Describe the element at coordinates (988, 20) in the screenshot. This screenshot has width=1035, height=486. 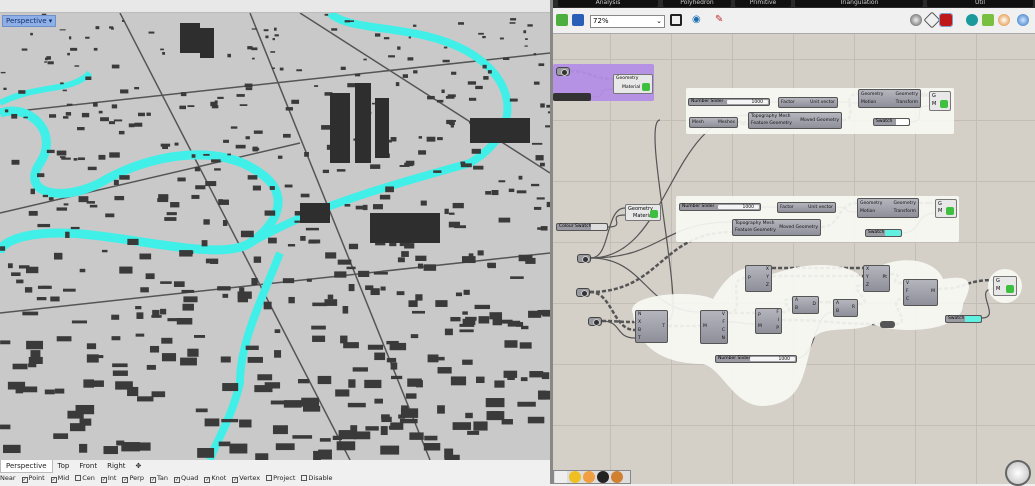
I see `mesh-quality-icon` at that location.